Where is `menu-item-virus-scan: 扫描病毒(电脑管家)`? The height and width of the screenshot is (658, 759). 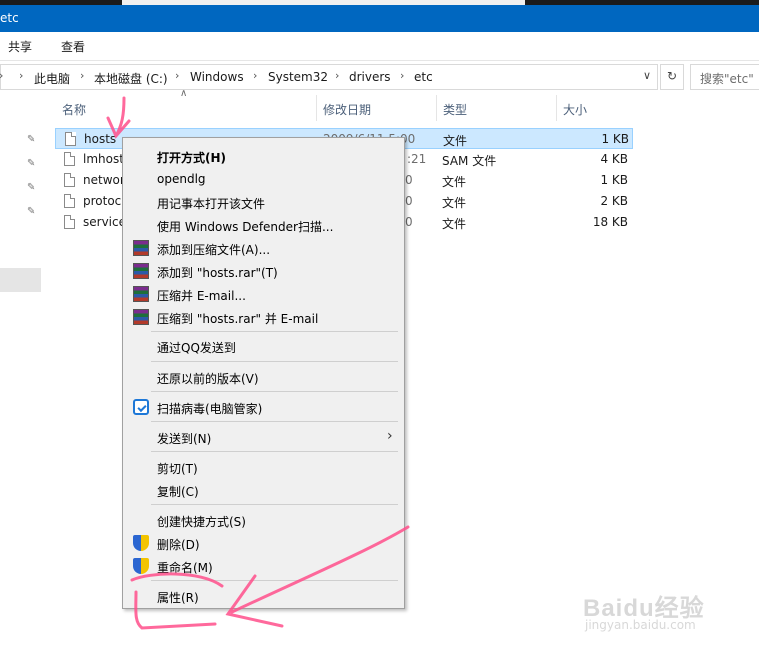 menu-item-virus-scan: 扫描病毒(电脑管家) is located at coordinates (263, 407).